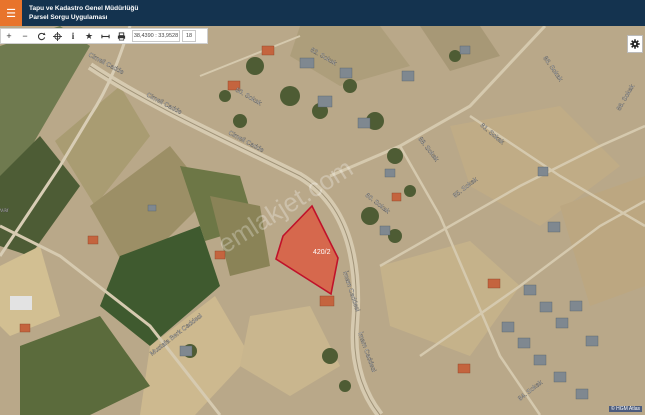 This screenshot has height=415, width=645. I want to click on map-toolbar: + − i ★ 38,4390 : 33,9528 18, so click(104, 36).